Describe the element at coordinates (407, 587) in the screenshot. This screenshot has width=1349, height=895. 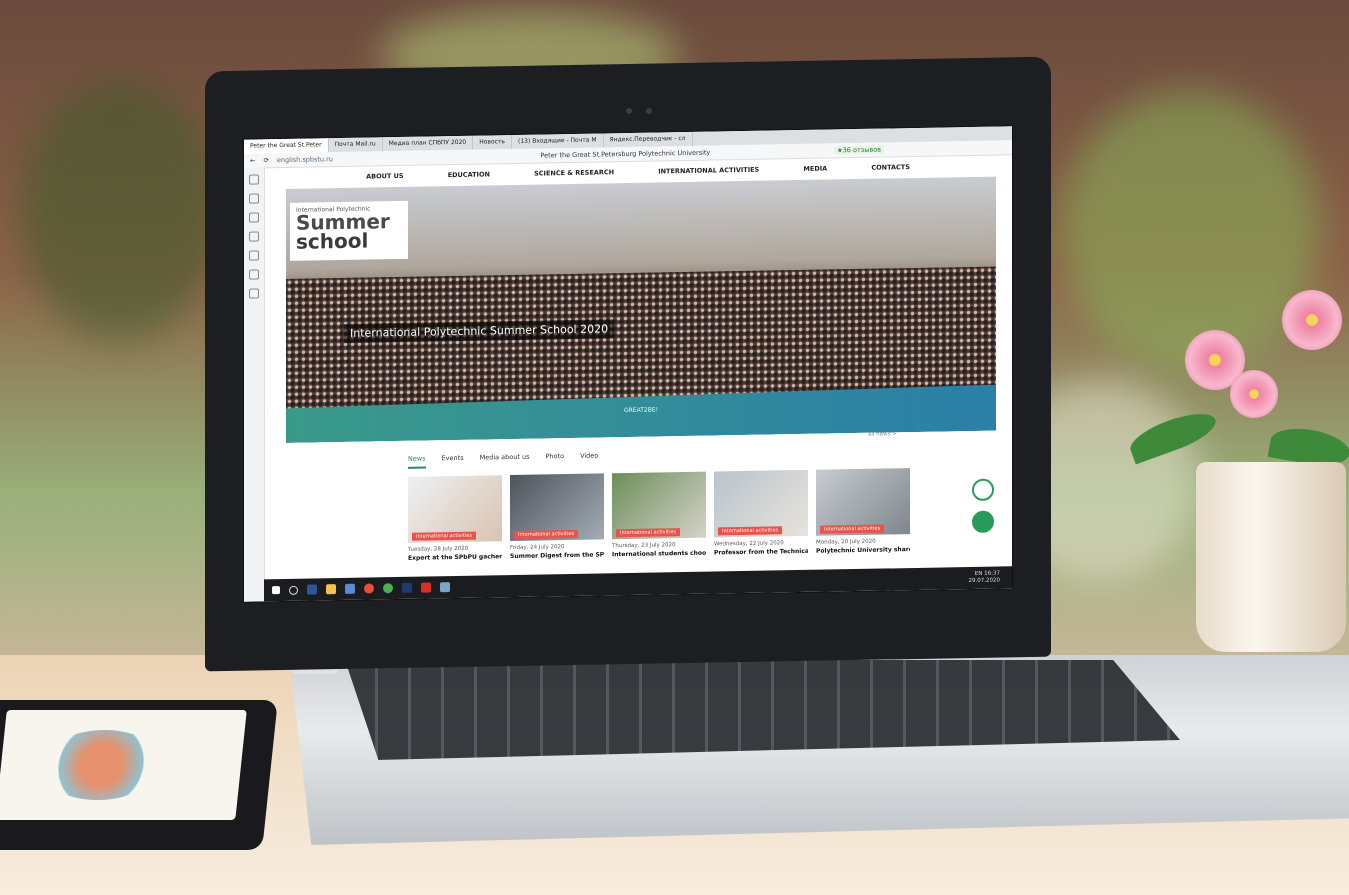
I see `photoshop-icon` at that location.